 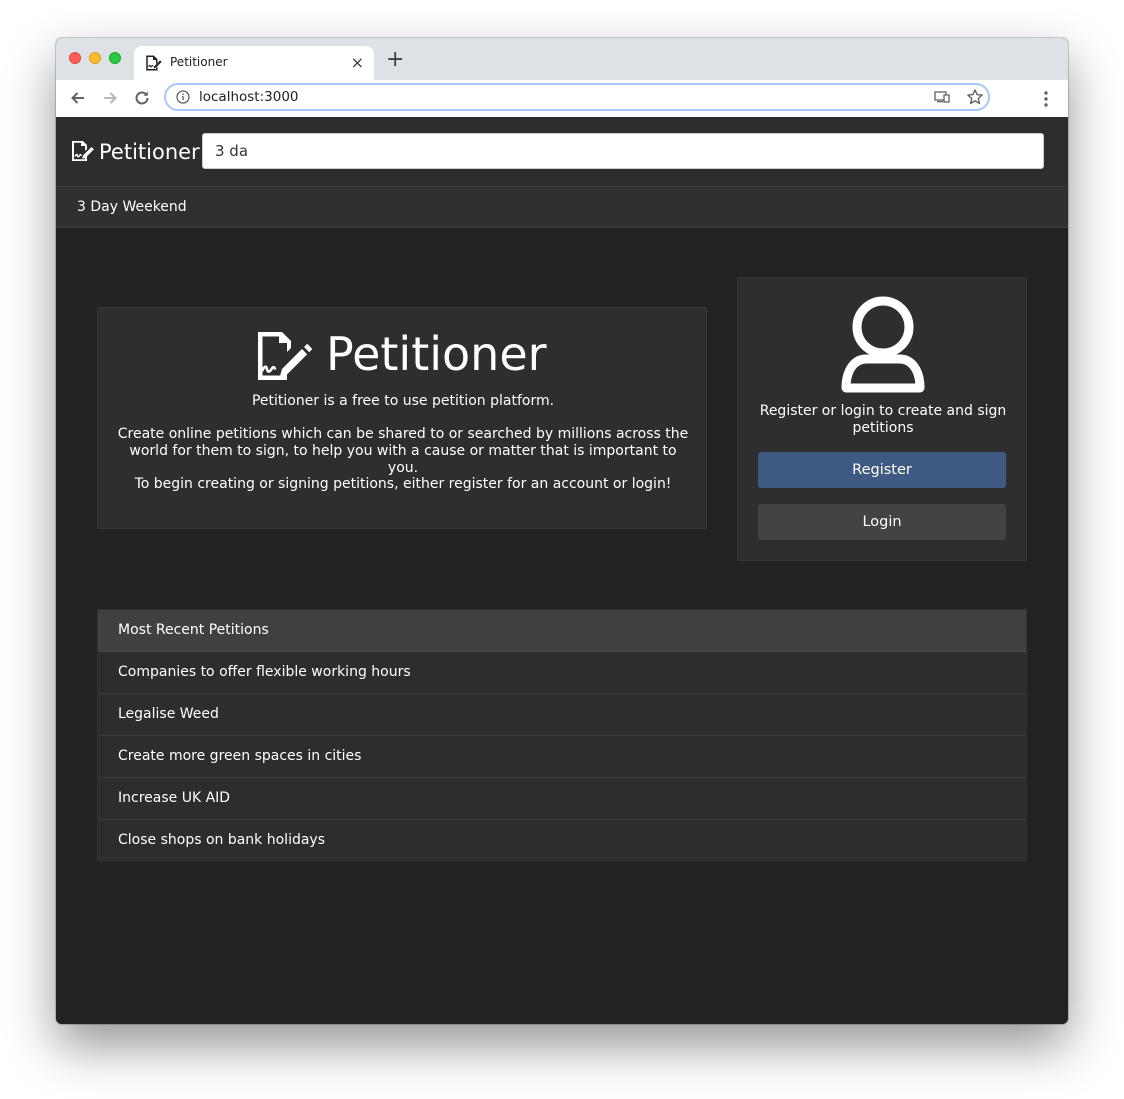 I want to click on app-navbar: Petitioner, so click(x=562, y=151).